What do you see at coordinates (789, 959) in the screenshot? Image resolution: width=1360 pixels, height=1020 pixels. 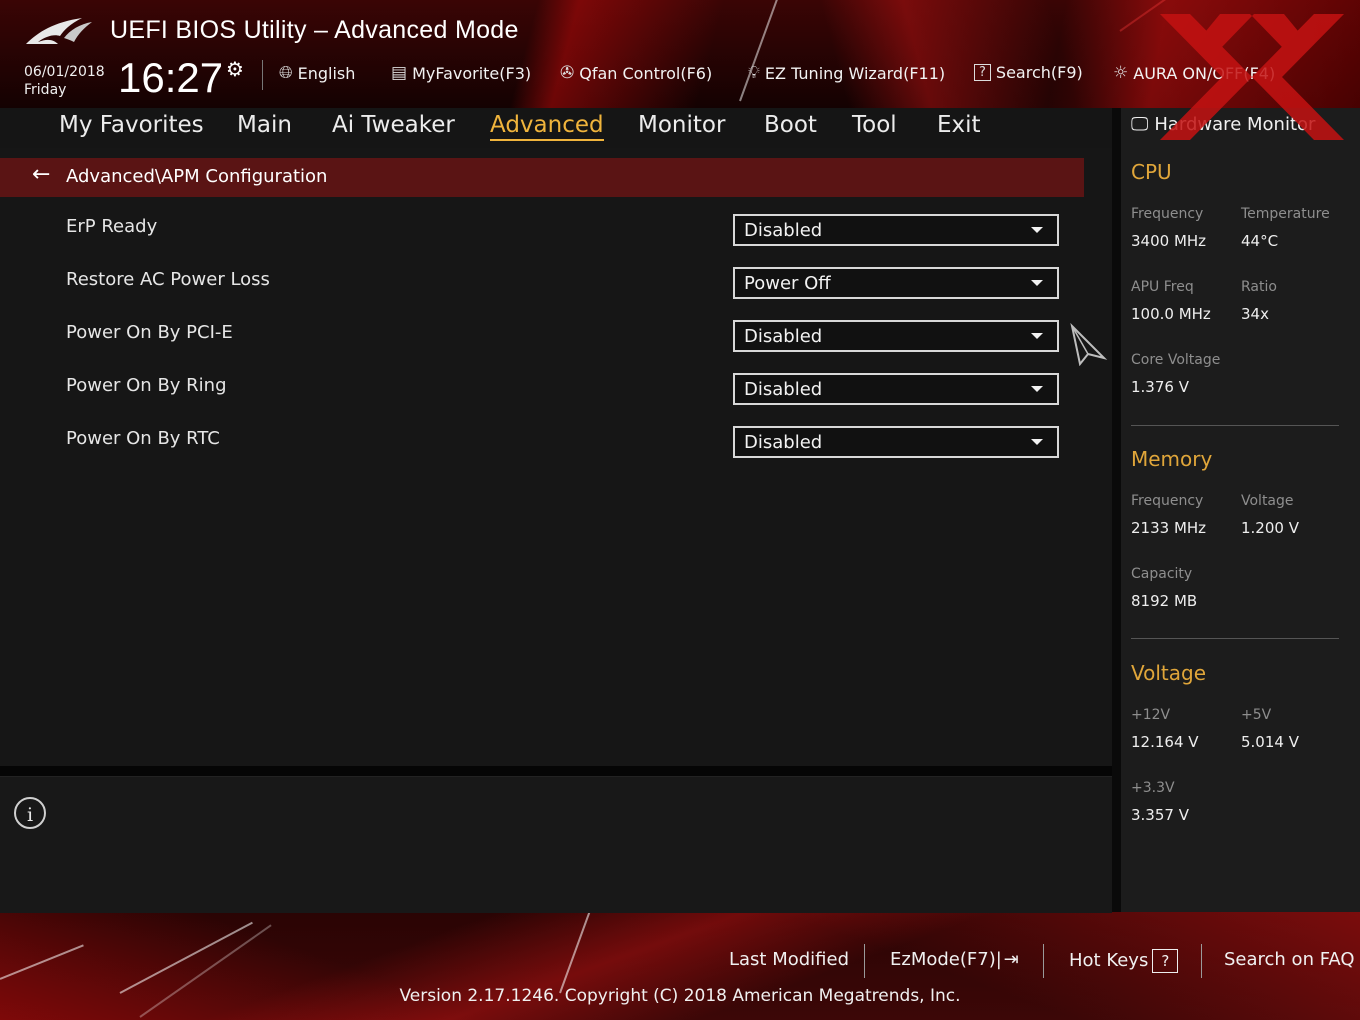 I see `last-modified-button: Last Modified` at bounding box center [789, 959].